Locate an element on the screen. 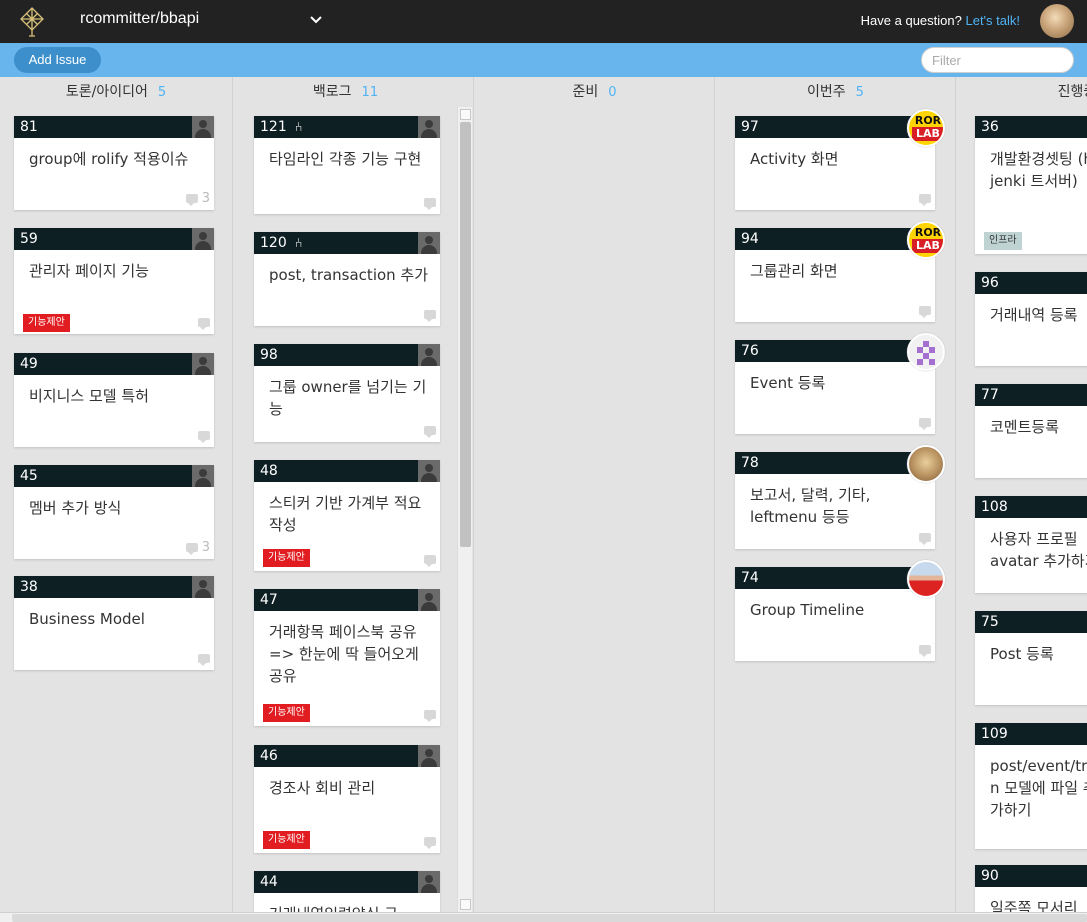 The image size is (1087, 922). issue-card: 77 코멘트등록 is located at coordinates (1031, 431).